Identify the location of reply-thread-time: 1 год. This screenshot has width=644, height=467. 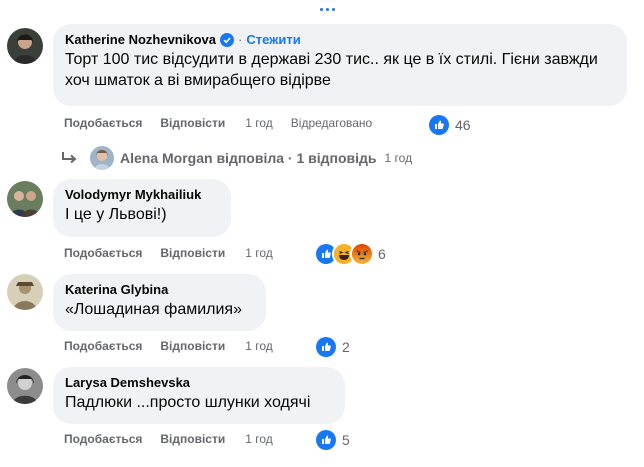
(398, 158).